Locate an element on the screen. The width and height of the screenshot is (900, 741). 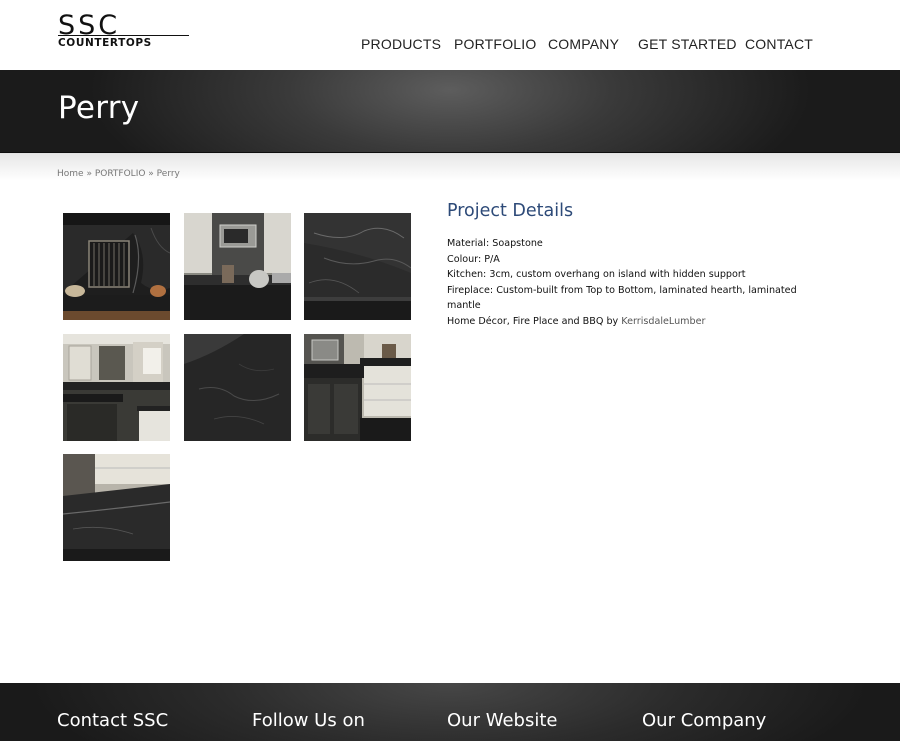
footer-follow-heading: Follow Us on is located at coordinates (308, 720).